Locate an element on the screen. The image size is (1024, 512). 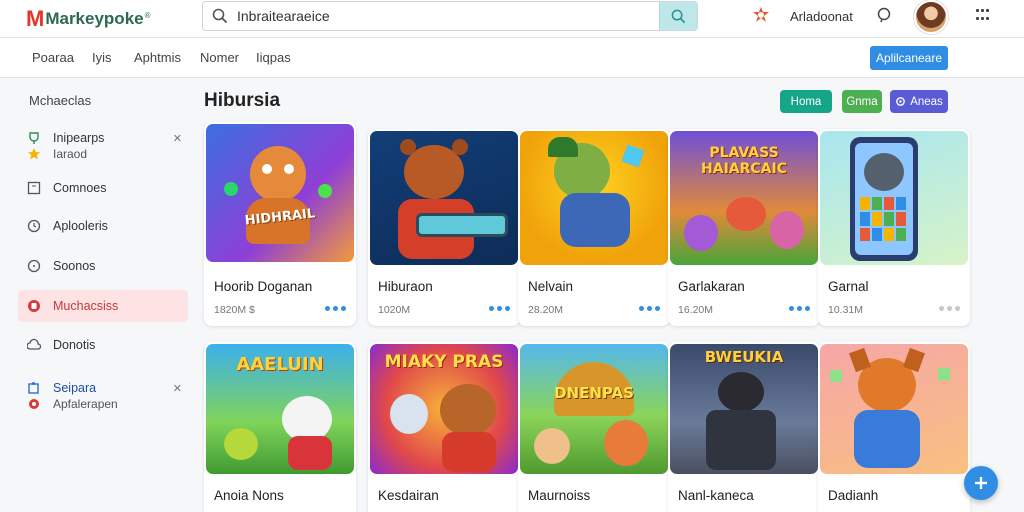
game-card: Hiburaon 1020M is located at coordinates (444, 227).